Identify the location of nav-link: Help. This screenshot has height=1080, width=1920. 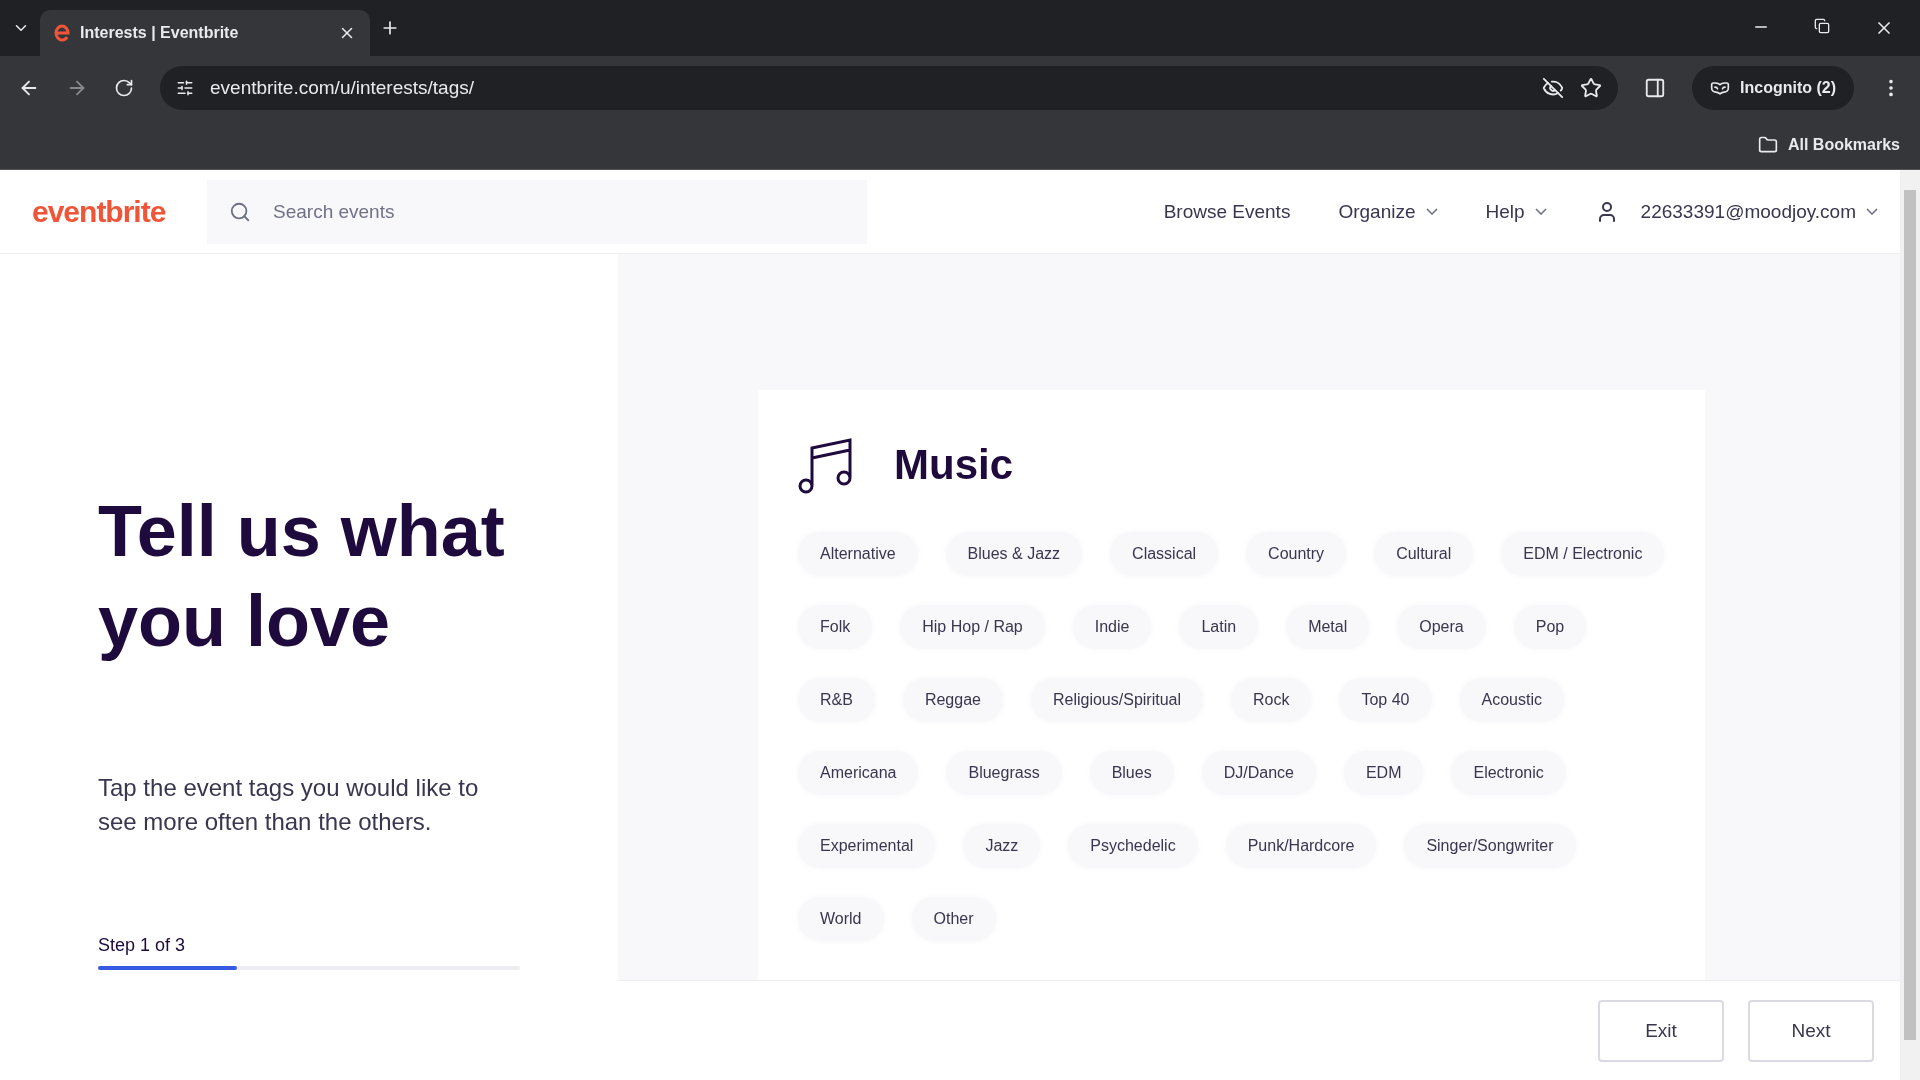
(1516, 211).